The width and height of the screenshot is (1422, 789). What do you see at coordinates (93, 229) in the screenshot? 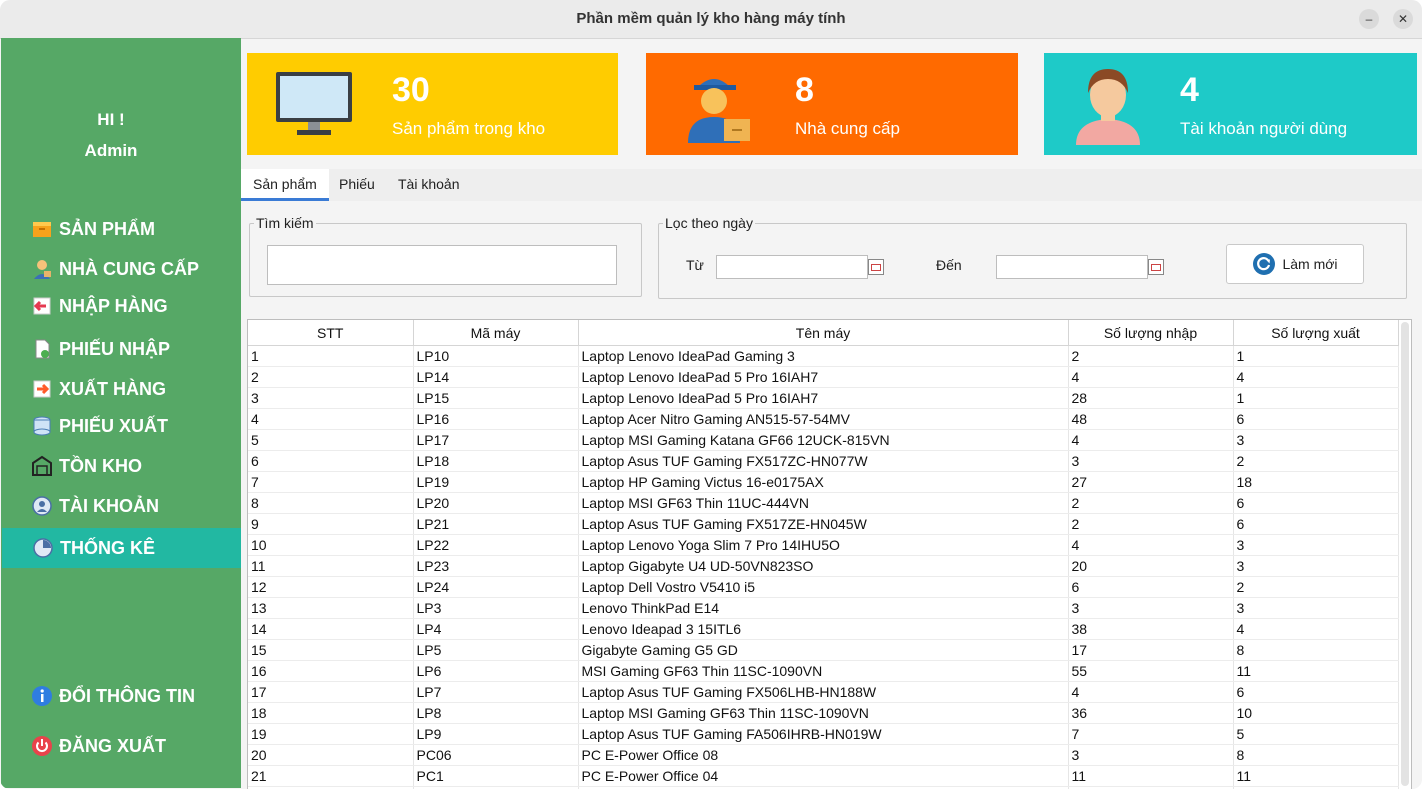
I see `sidebar-item-products: SẢN PHẨM` at bounding box center [93, 229].